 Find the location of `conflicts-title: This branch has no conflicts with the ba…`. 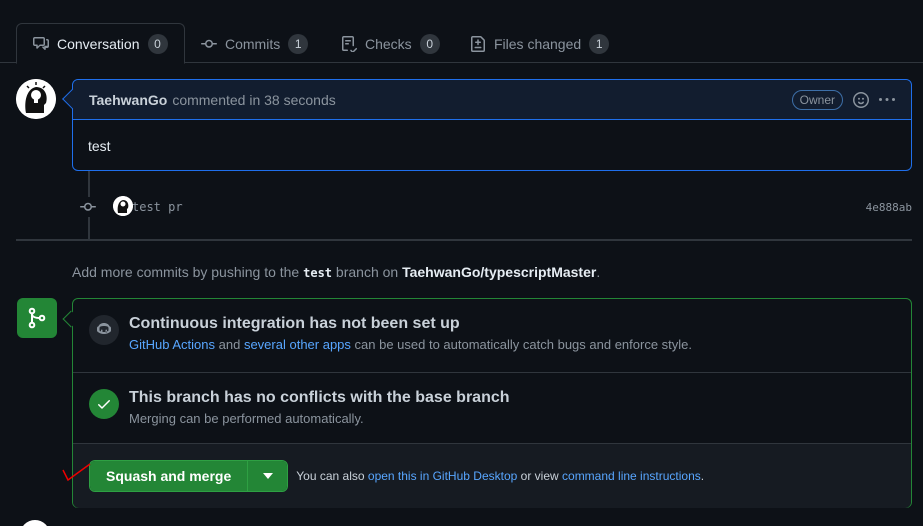

conflicts-title: This branch has no conflicts with the ba… is located at coordinates (319, 397).